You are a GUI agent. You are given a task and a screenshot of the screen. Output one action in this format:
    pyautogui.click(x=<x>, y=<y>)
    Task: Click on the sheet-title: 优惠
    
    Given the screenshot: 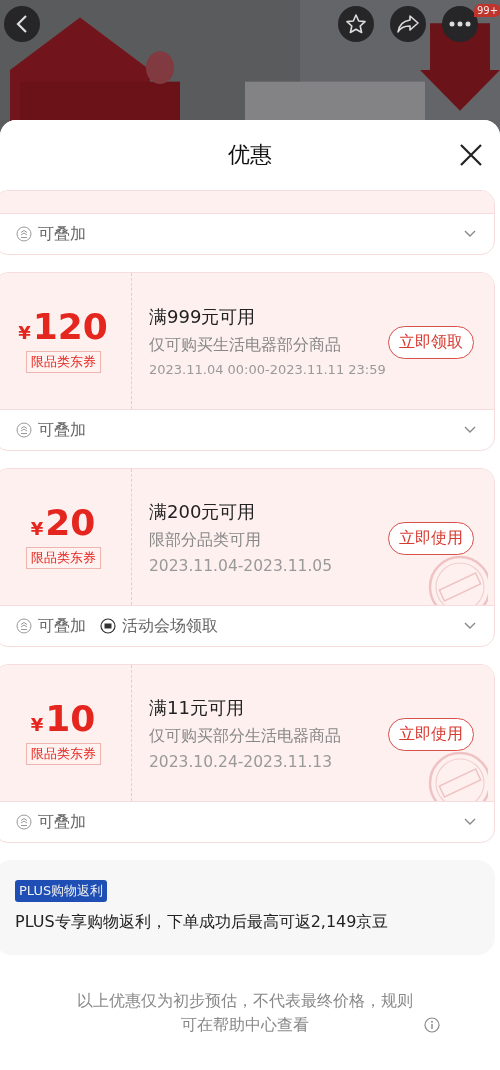 What is the action you would take?
    pyautogui.click(x=250, y=155)
    